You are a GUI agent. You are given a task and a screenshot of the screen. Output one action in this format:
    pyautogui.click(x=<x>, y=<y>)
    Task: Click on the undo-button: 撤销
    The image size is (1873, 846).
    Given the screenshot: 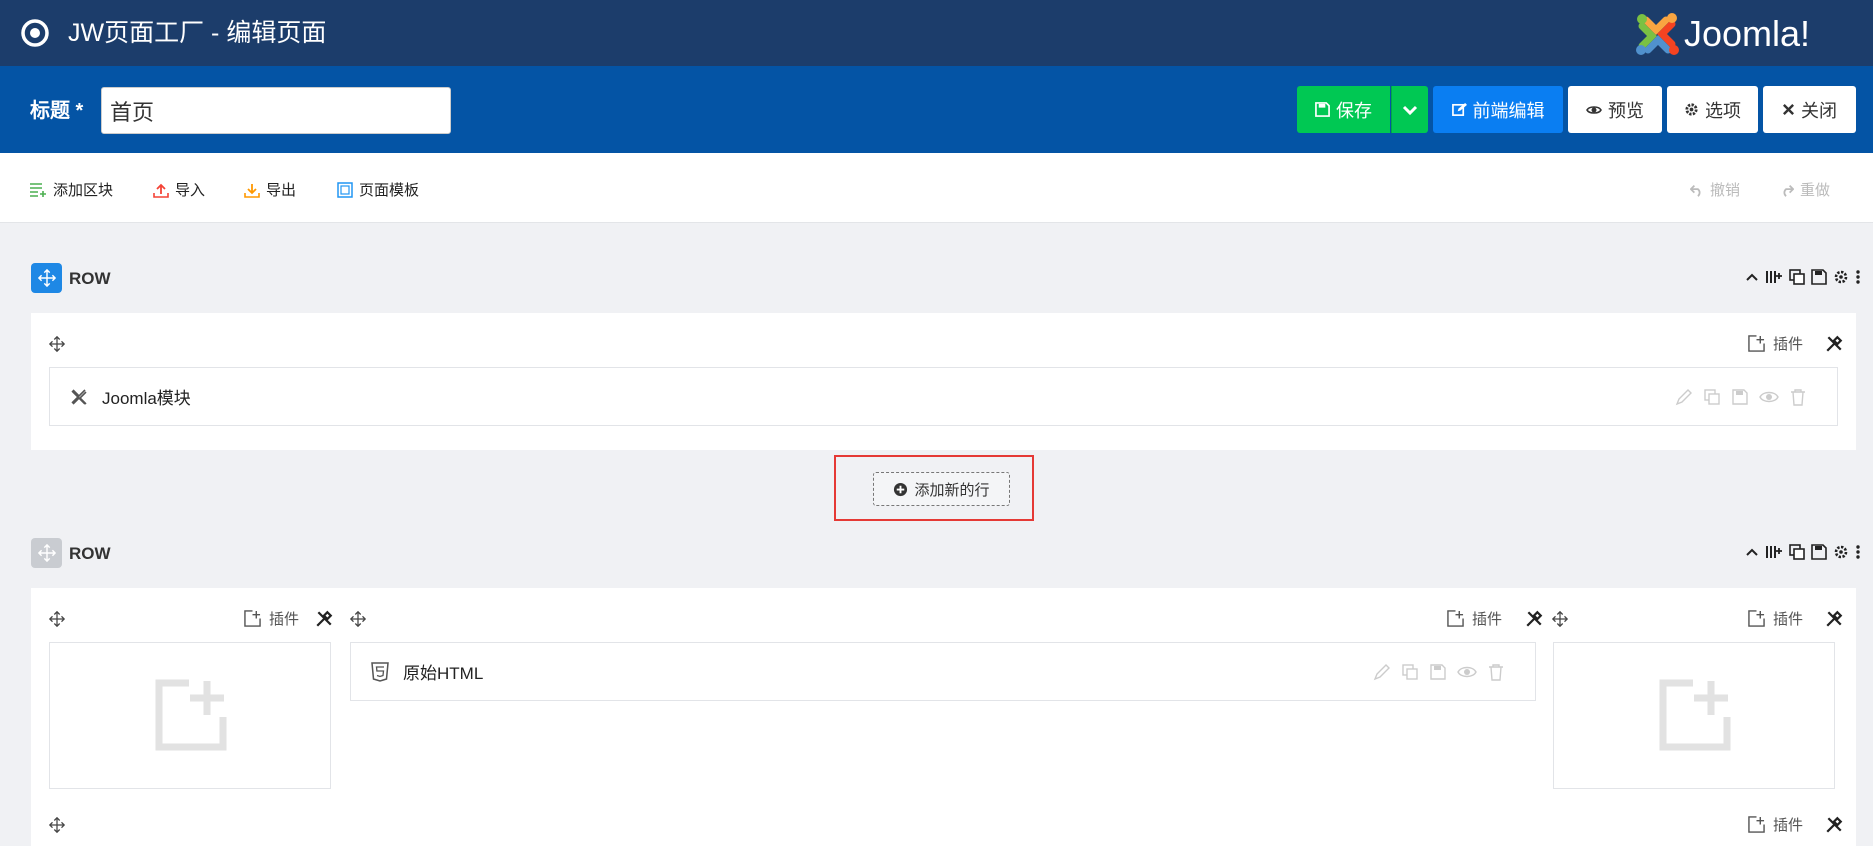 What is the action you would take?
    pyautogui.click(x=1715, y=189)
    